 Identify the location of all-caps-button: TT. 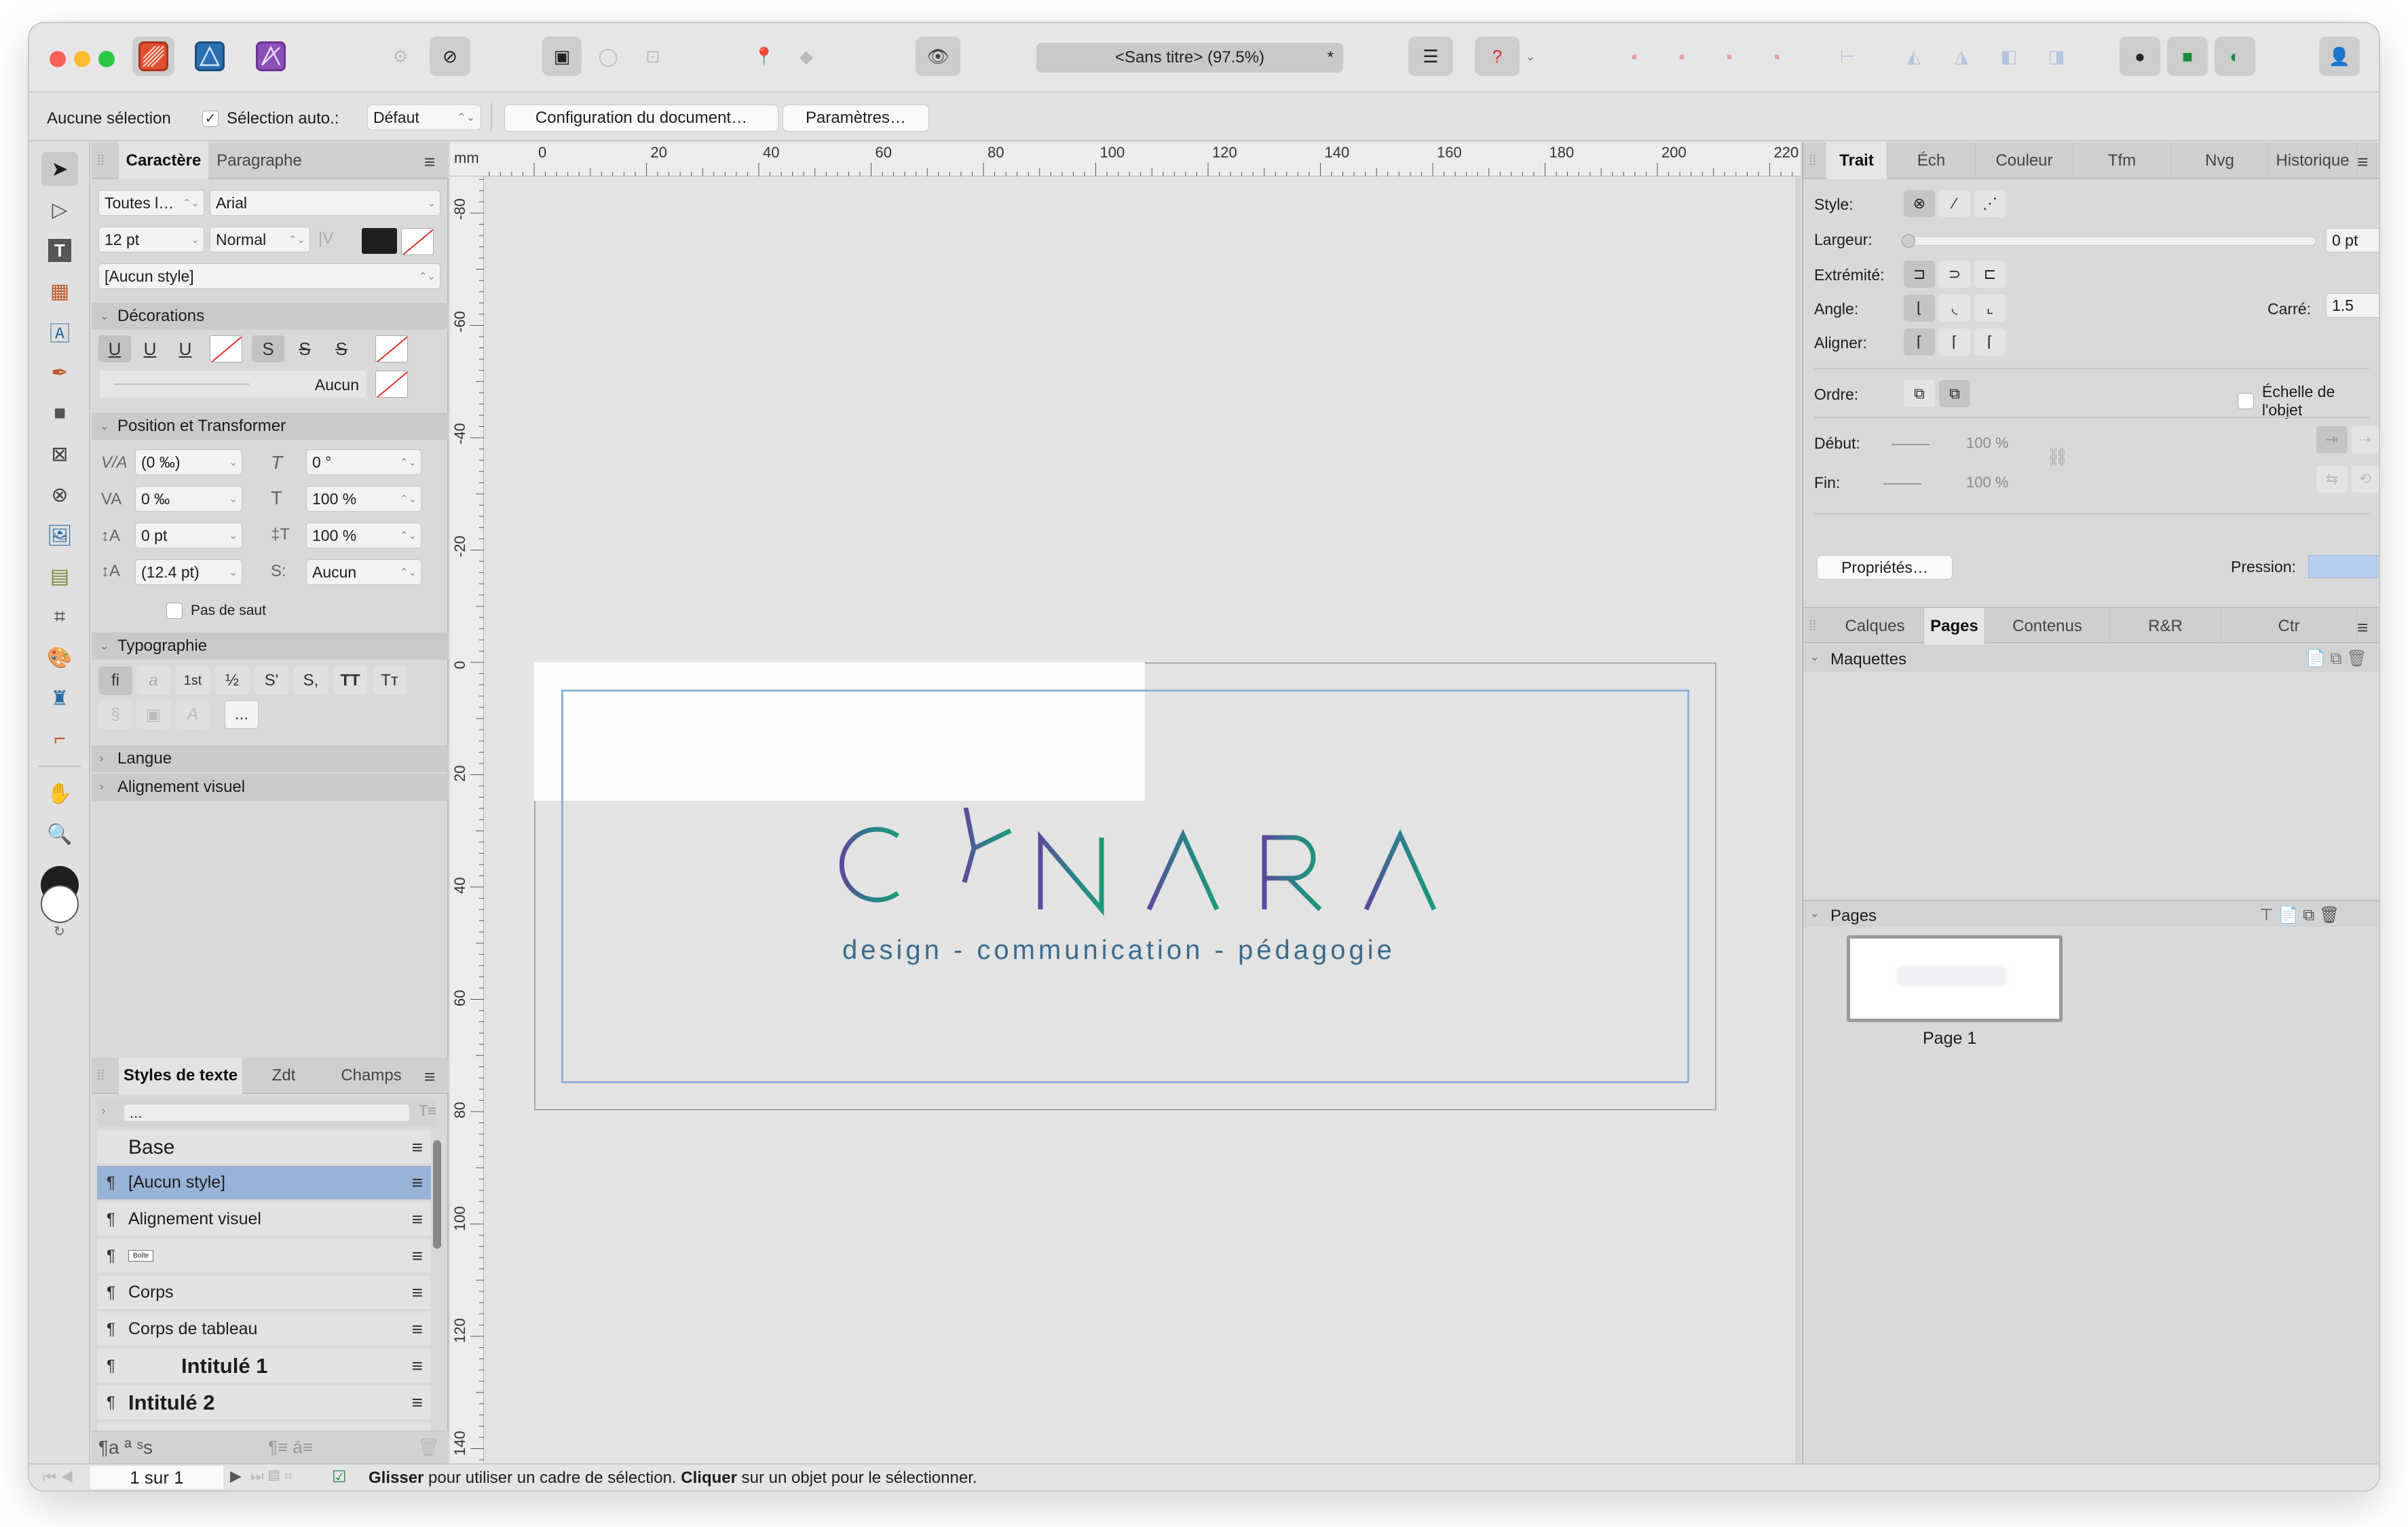
(350, 680).